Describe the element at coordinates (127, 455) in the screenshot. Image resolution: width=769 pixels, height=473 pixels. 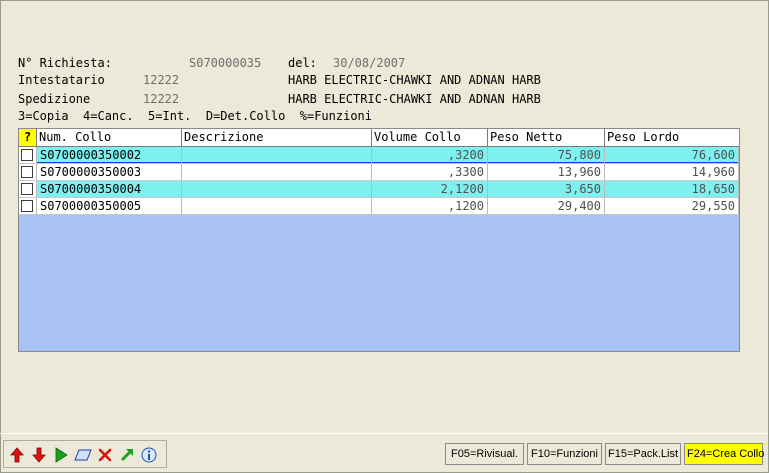
I see `refresh-icon` at that location.